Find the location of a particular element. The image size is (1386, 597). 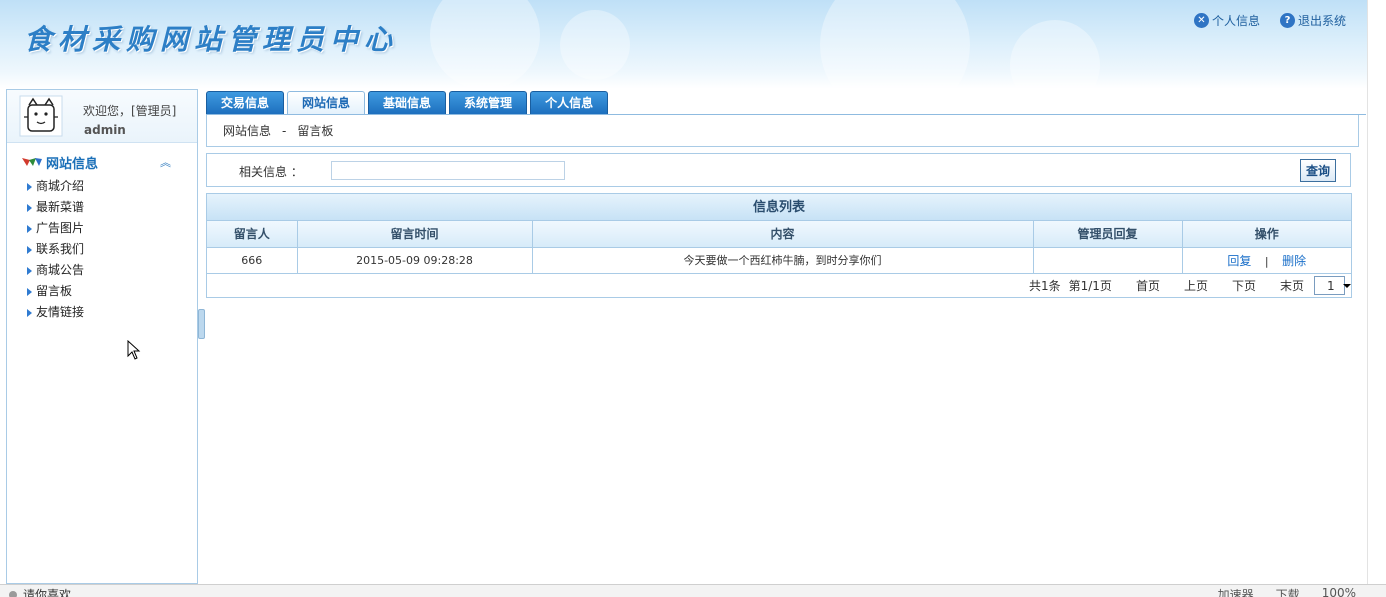

status-right: 加速器 下载 100% is located at coordinates (1287, 591).